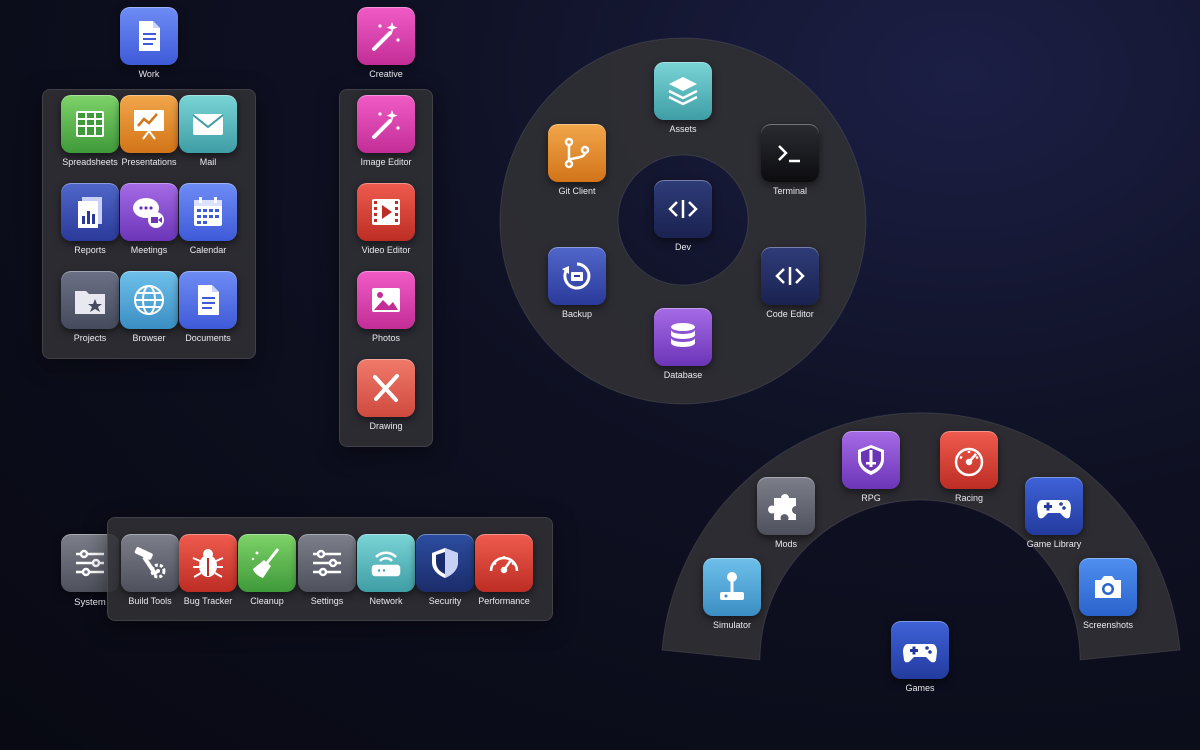  I want to click on joystick-icon, so click(732, 587).